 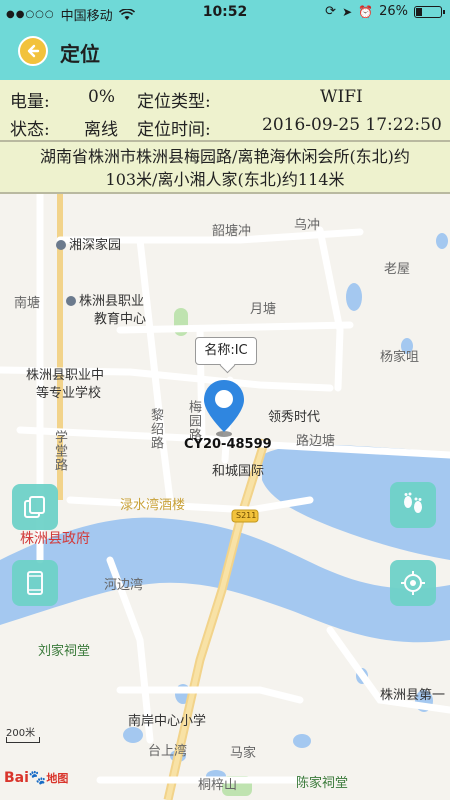 What do you see at coordinates (238, 471) in the screenshot?
I see `map-label: 和城国际` at bounding box center [238, 471].